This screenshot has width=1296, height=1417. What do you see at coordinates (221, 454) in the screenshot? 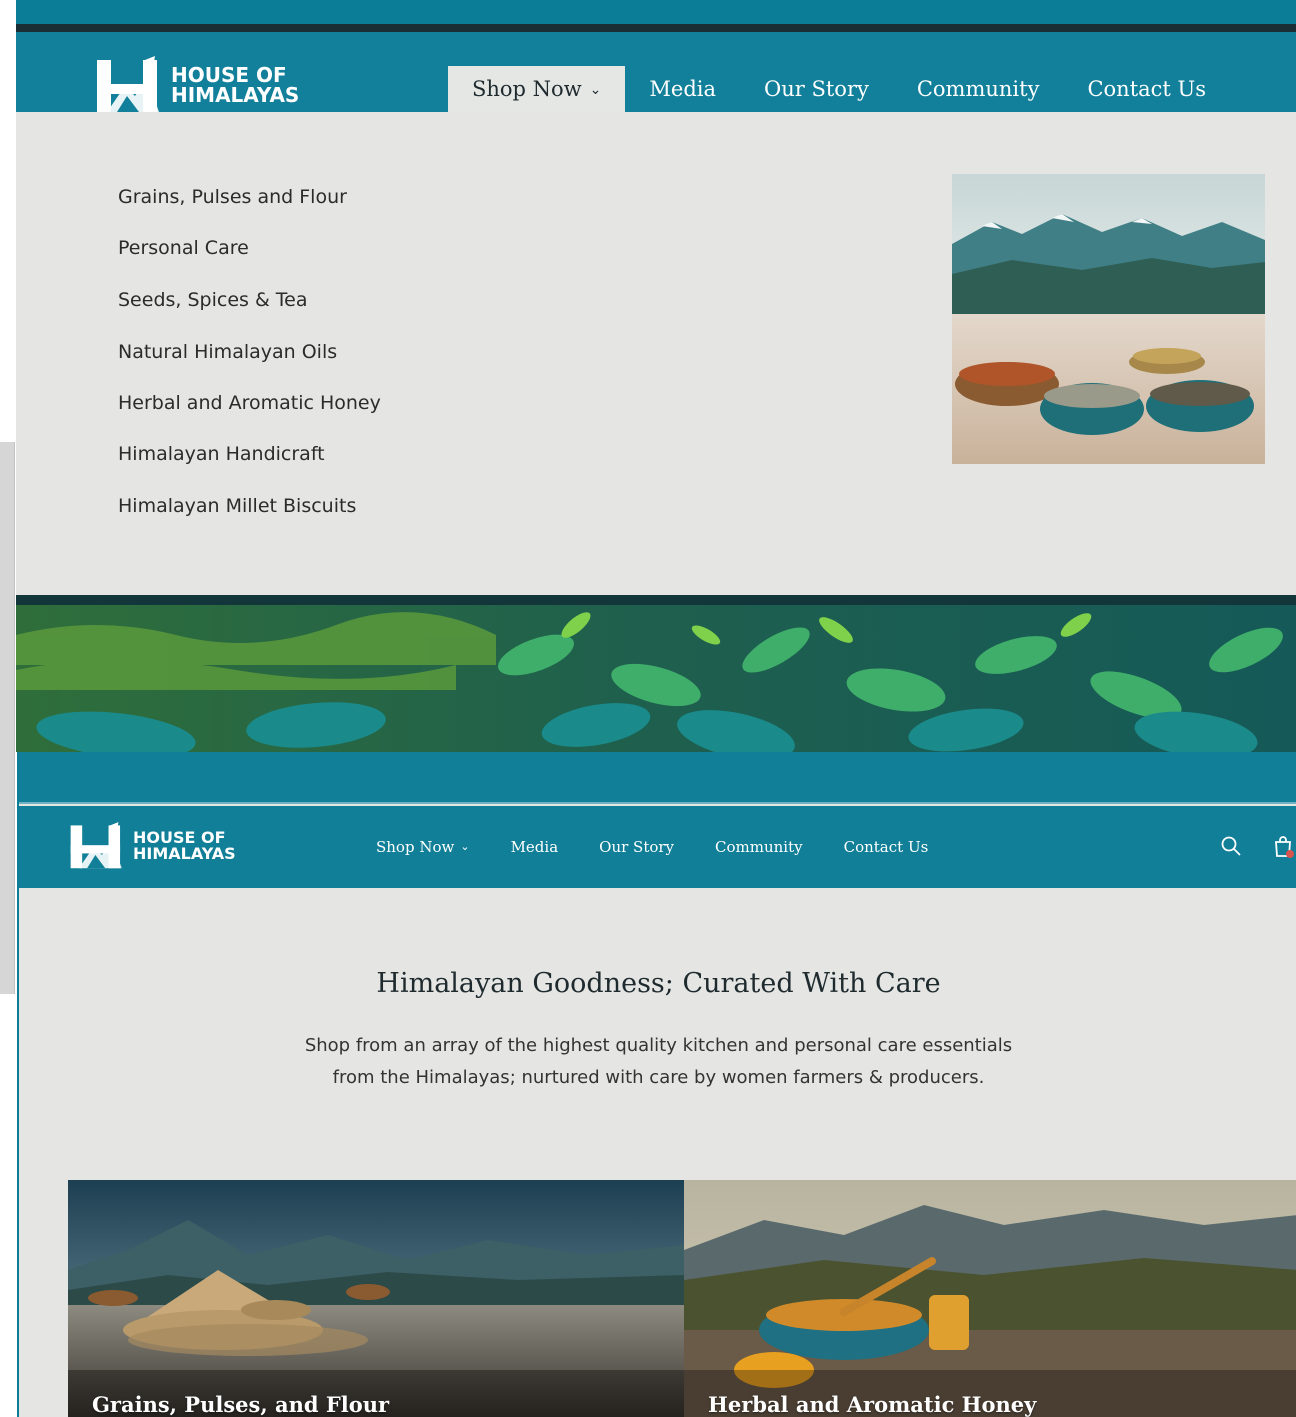
I see `category-link: Himalayan Handicraft` at bounding box center [221, 454].